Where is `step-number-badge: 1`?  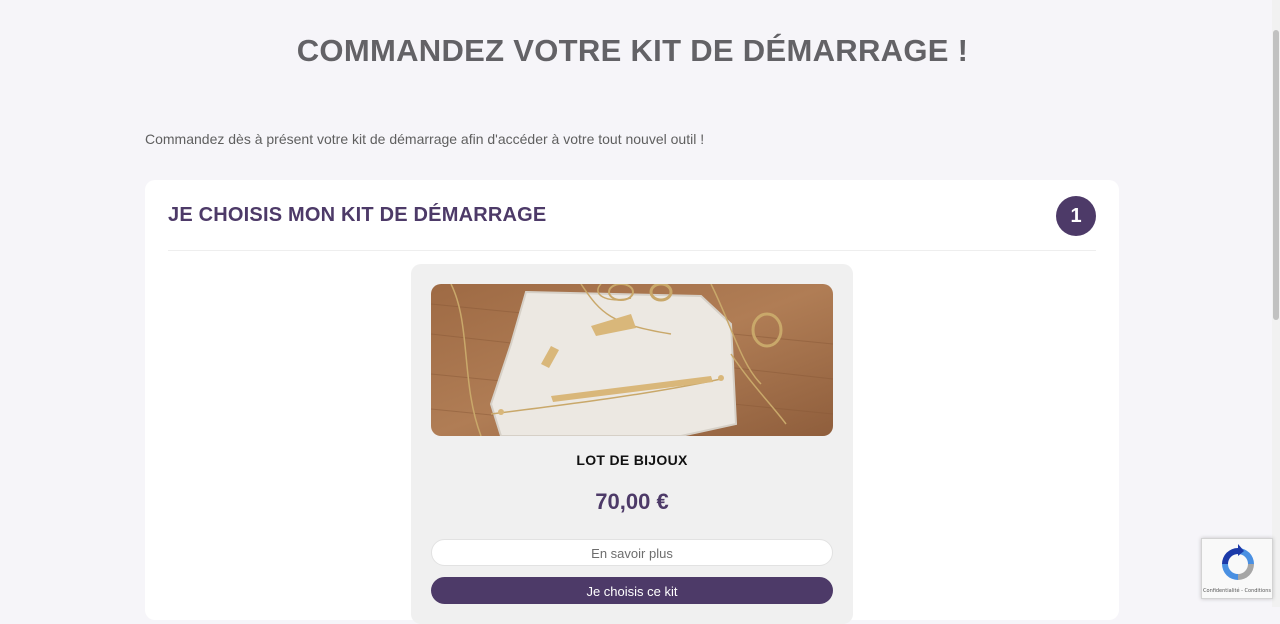 step-number-badge: 1 is located at coordinates (1076, 216).